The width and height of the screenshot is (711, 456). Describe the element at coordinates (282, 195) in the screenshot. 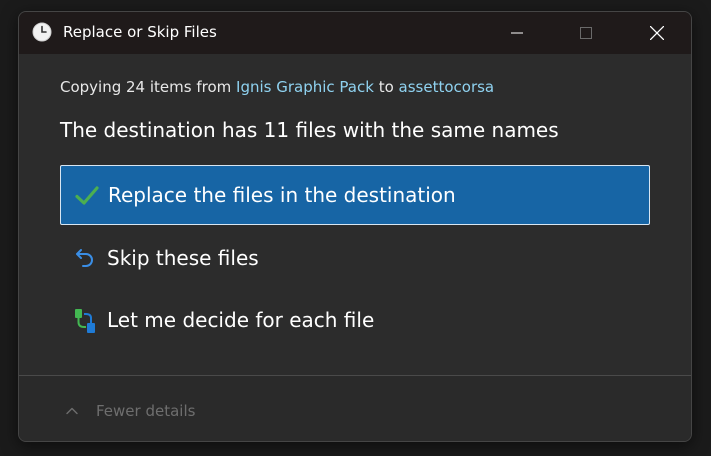

I see `replace-files-label: Replace the files in the destination` at that location.